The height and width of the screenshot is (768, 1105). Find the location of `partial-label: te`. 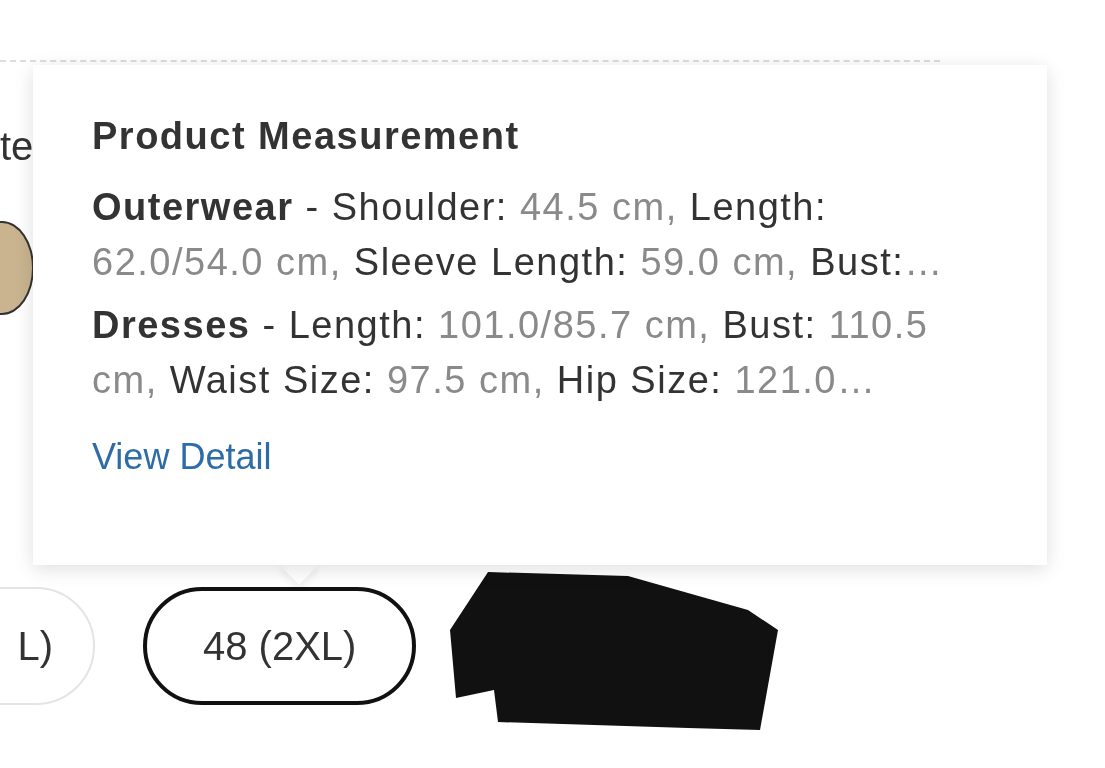

partial-label: te is located at coordinates (17, 146).